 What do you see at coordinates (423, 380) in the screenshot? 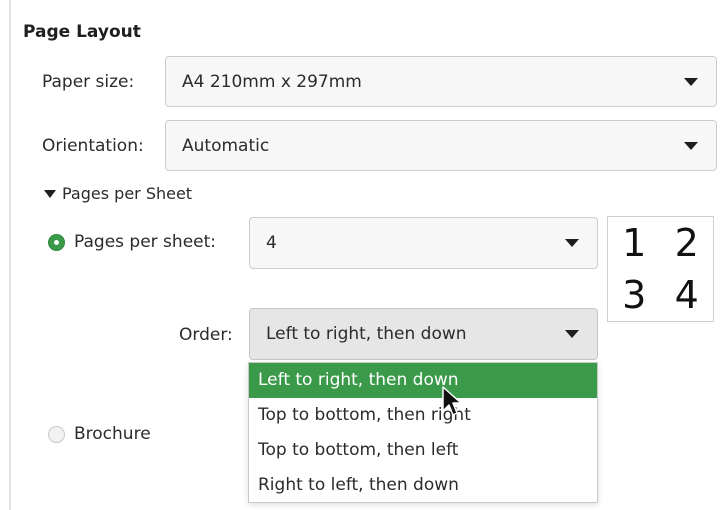
I see `order-option: Left to right, then down` at bounding box center [423, 380].